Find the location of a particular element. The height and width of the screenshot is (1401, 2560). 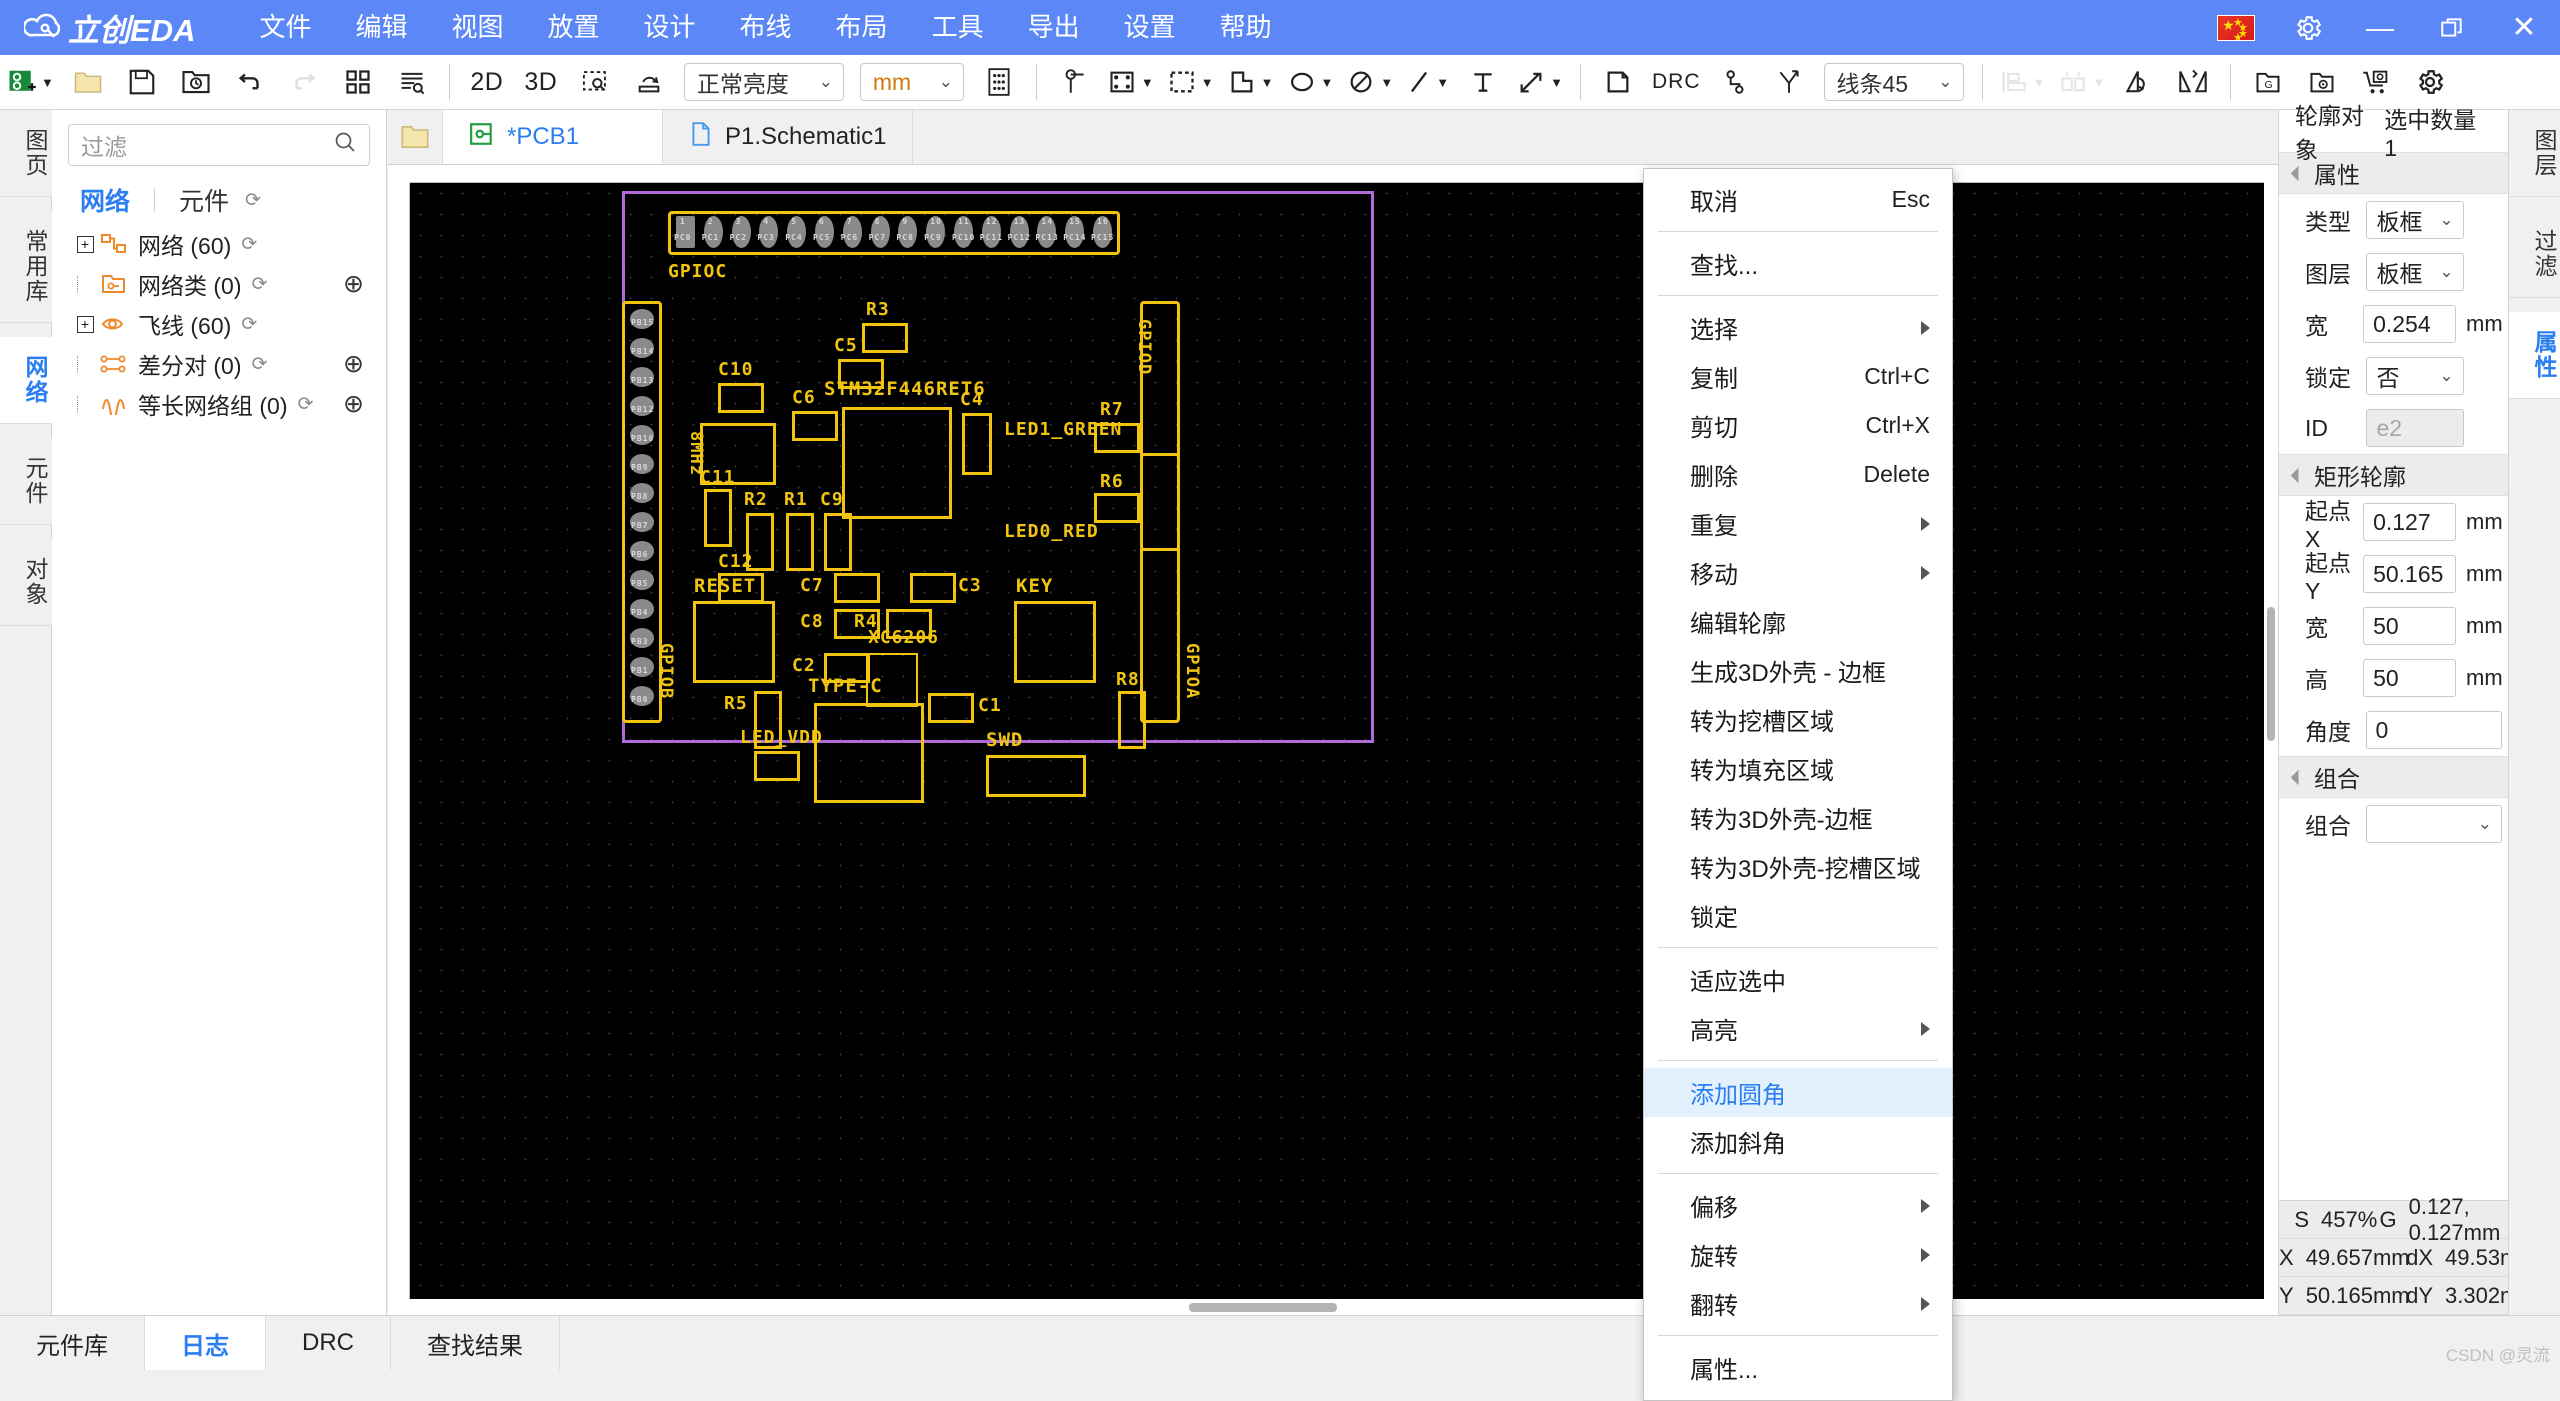

menu-item-copy: 复制 Ctrl+C is located at coordinates (1798, 376).